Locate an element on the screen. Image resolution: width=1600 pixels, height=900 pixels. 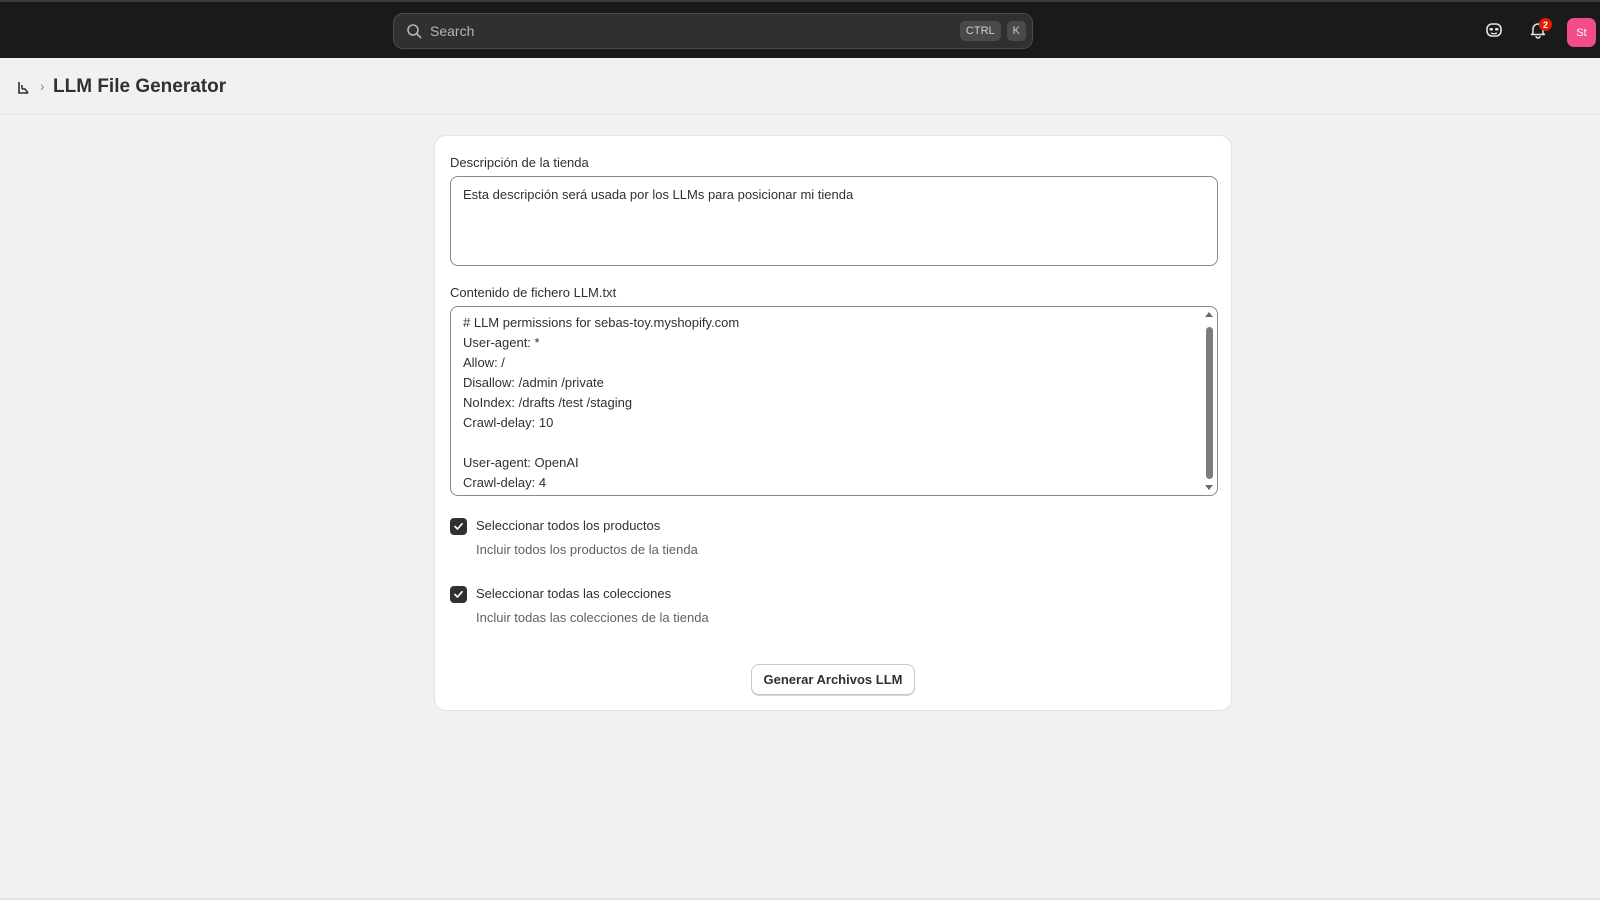
llm-line: Crawl-delay: 4 is located at coordinates (505, 482).